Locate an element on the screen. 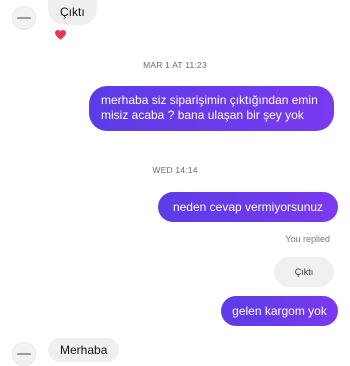 This screenshot has width=350, height=366. replied-label: You replied is located at coordinates (307, 239).